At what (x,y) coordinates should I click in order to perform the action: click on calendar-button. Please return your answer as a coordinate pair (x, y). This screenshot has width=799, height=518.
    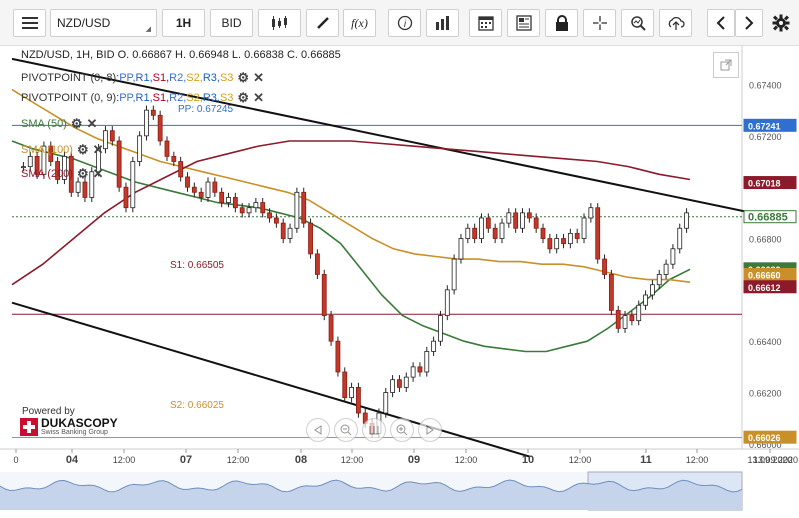
    Looking at the image, I should click on (485, 23).